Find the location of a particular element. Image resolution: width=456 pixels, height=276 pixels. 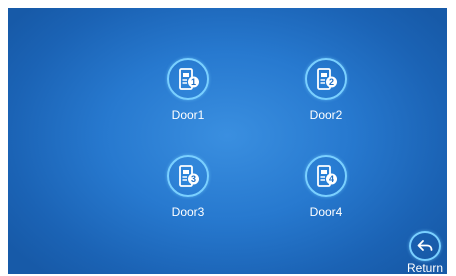

door-unlock-1-icon: 1 is located at coordinates (188, 79).